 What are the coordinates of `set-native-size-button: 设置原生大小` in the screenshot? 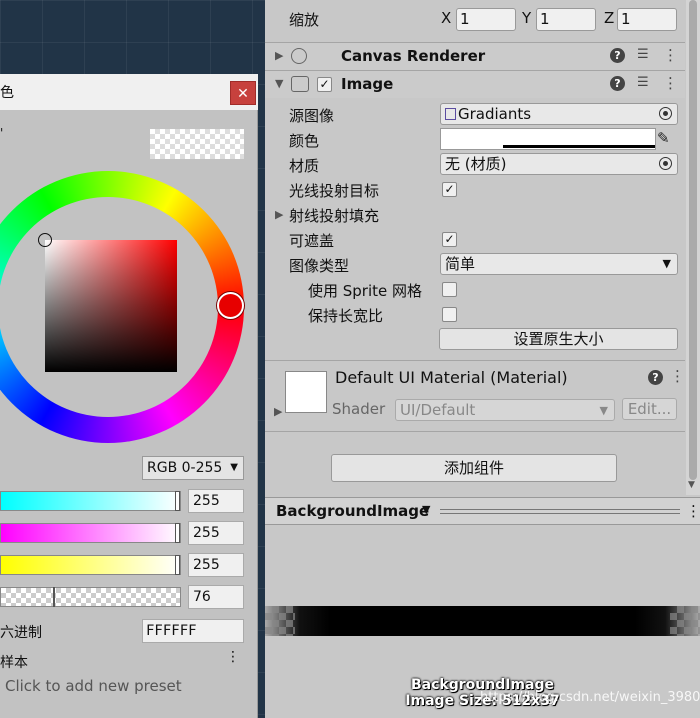 It's located at (558, 339).